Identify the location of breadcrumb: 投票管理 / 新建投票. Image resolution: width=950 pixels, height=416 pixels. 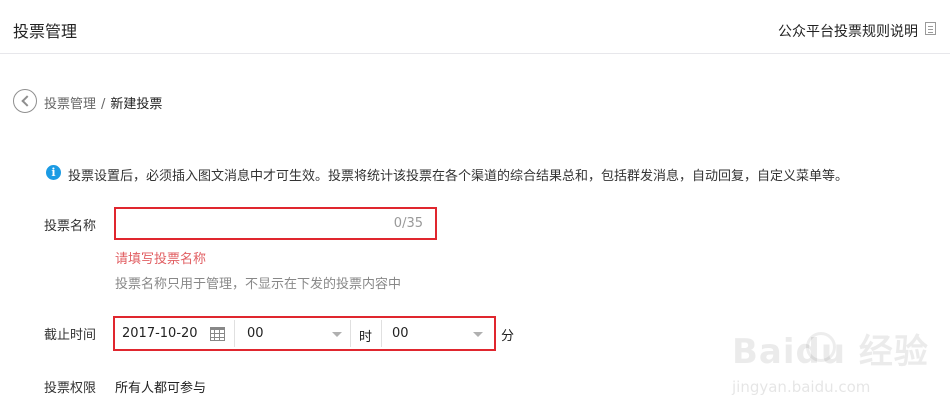
(103, 102).